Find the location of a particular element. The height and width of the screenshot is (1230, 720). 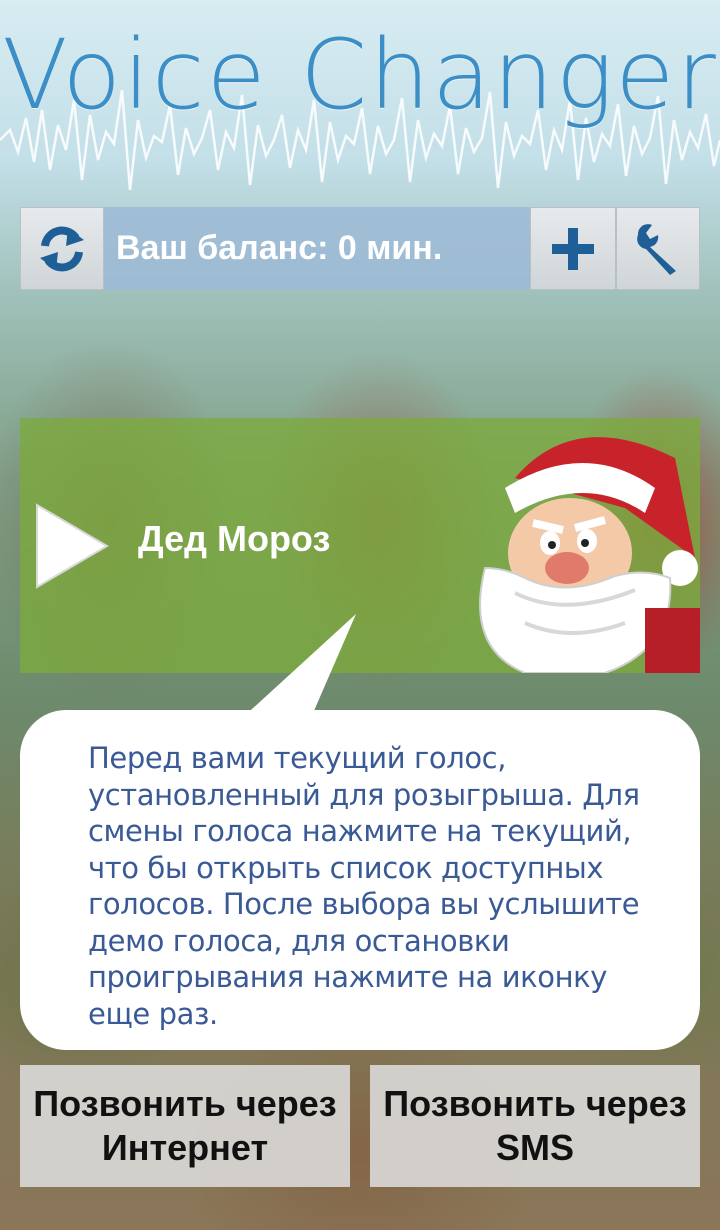

call-sms-line1: Позвонить через is located at coordinates (535, 1103).